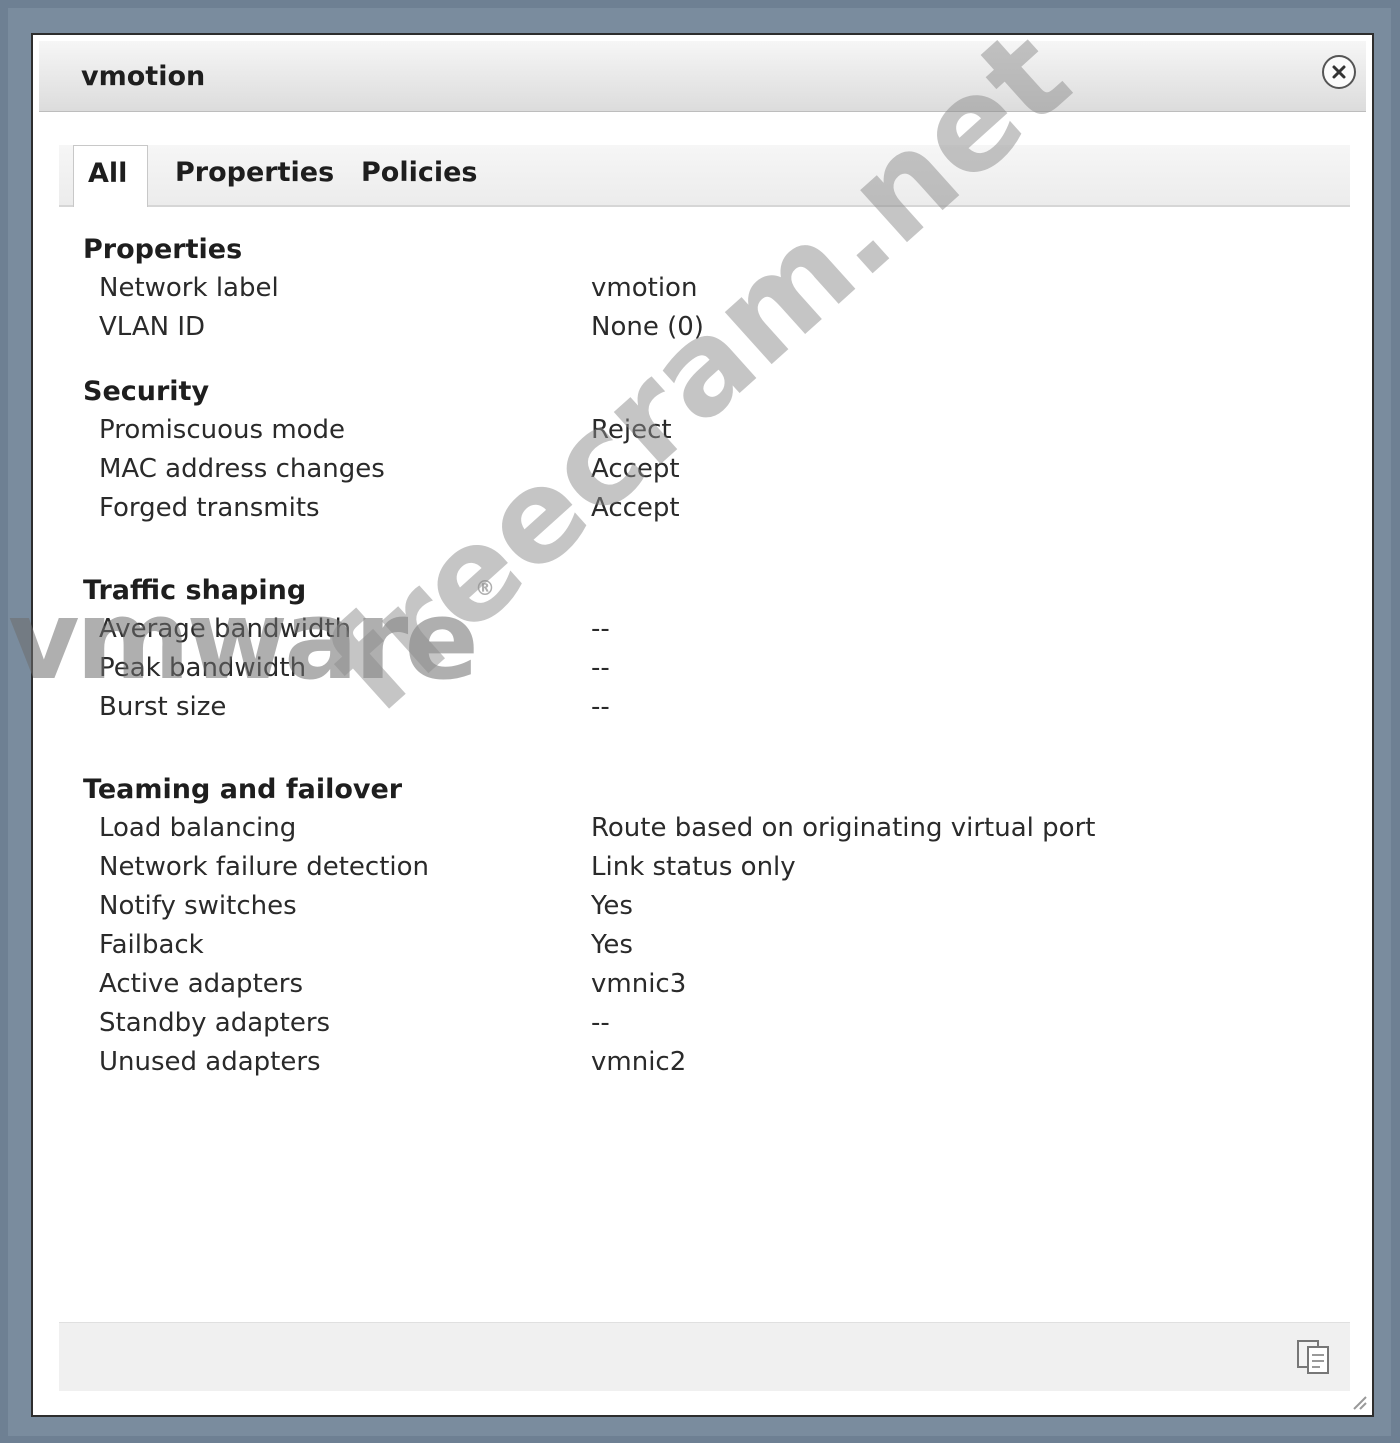 This screenshot has width=1400, height=1443. What do you see at coordinates (151, 945) in the screenshot?
I see `row-label: Failback` at bounding box center [151, 945].